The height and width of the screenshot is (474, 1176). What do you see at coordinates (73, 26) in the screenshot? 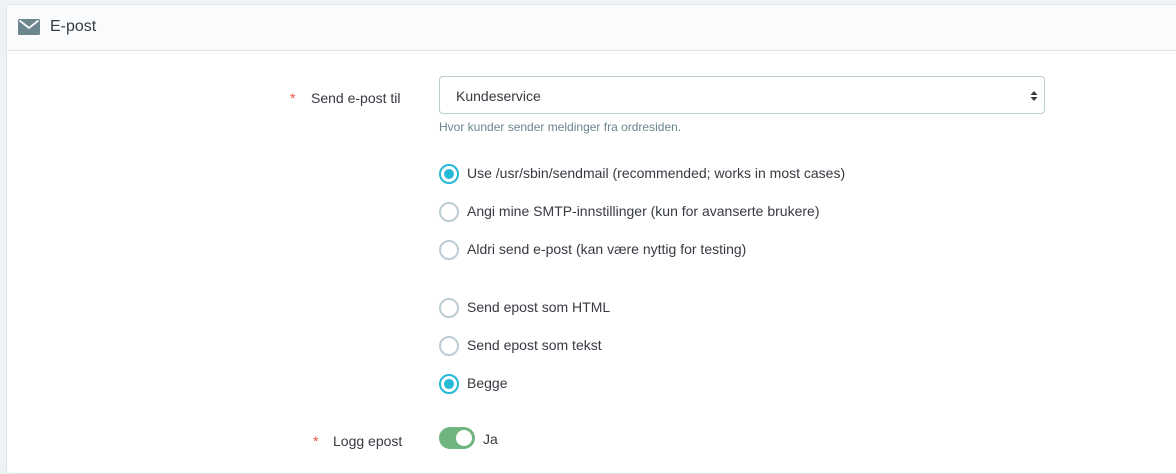
I see `panel-title: E-post` at bounding box center [73, 26].